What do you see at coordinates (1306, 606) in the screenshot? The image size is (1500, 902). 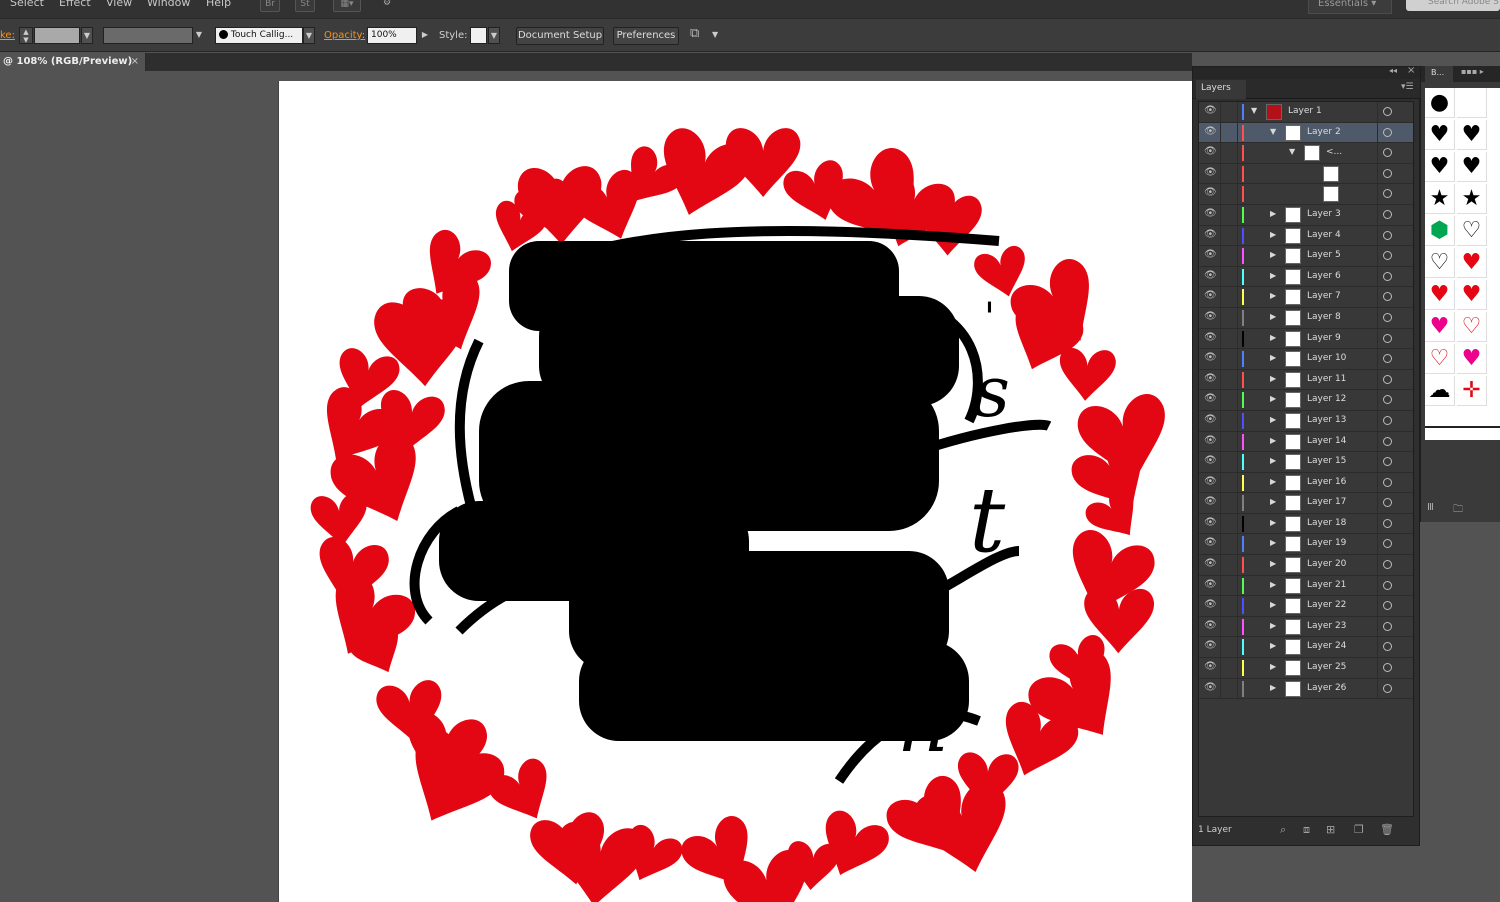 I see `layer-row: 👁 ▶ Layer 22` at bounding box center [1306, 606].